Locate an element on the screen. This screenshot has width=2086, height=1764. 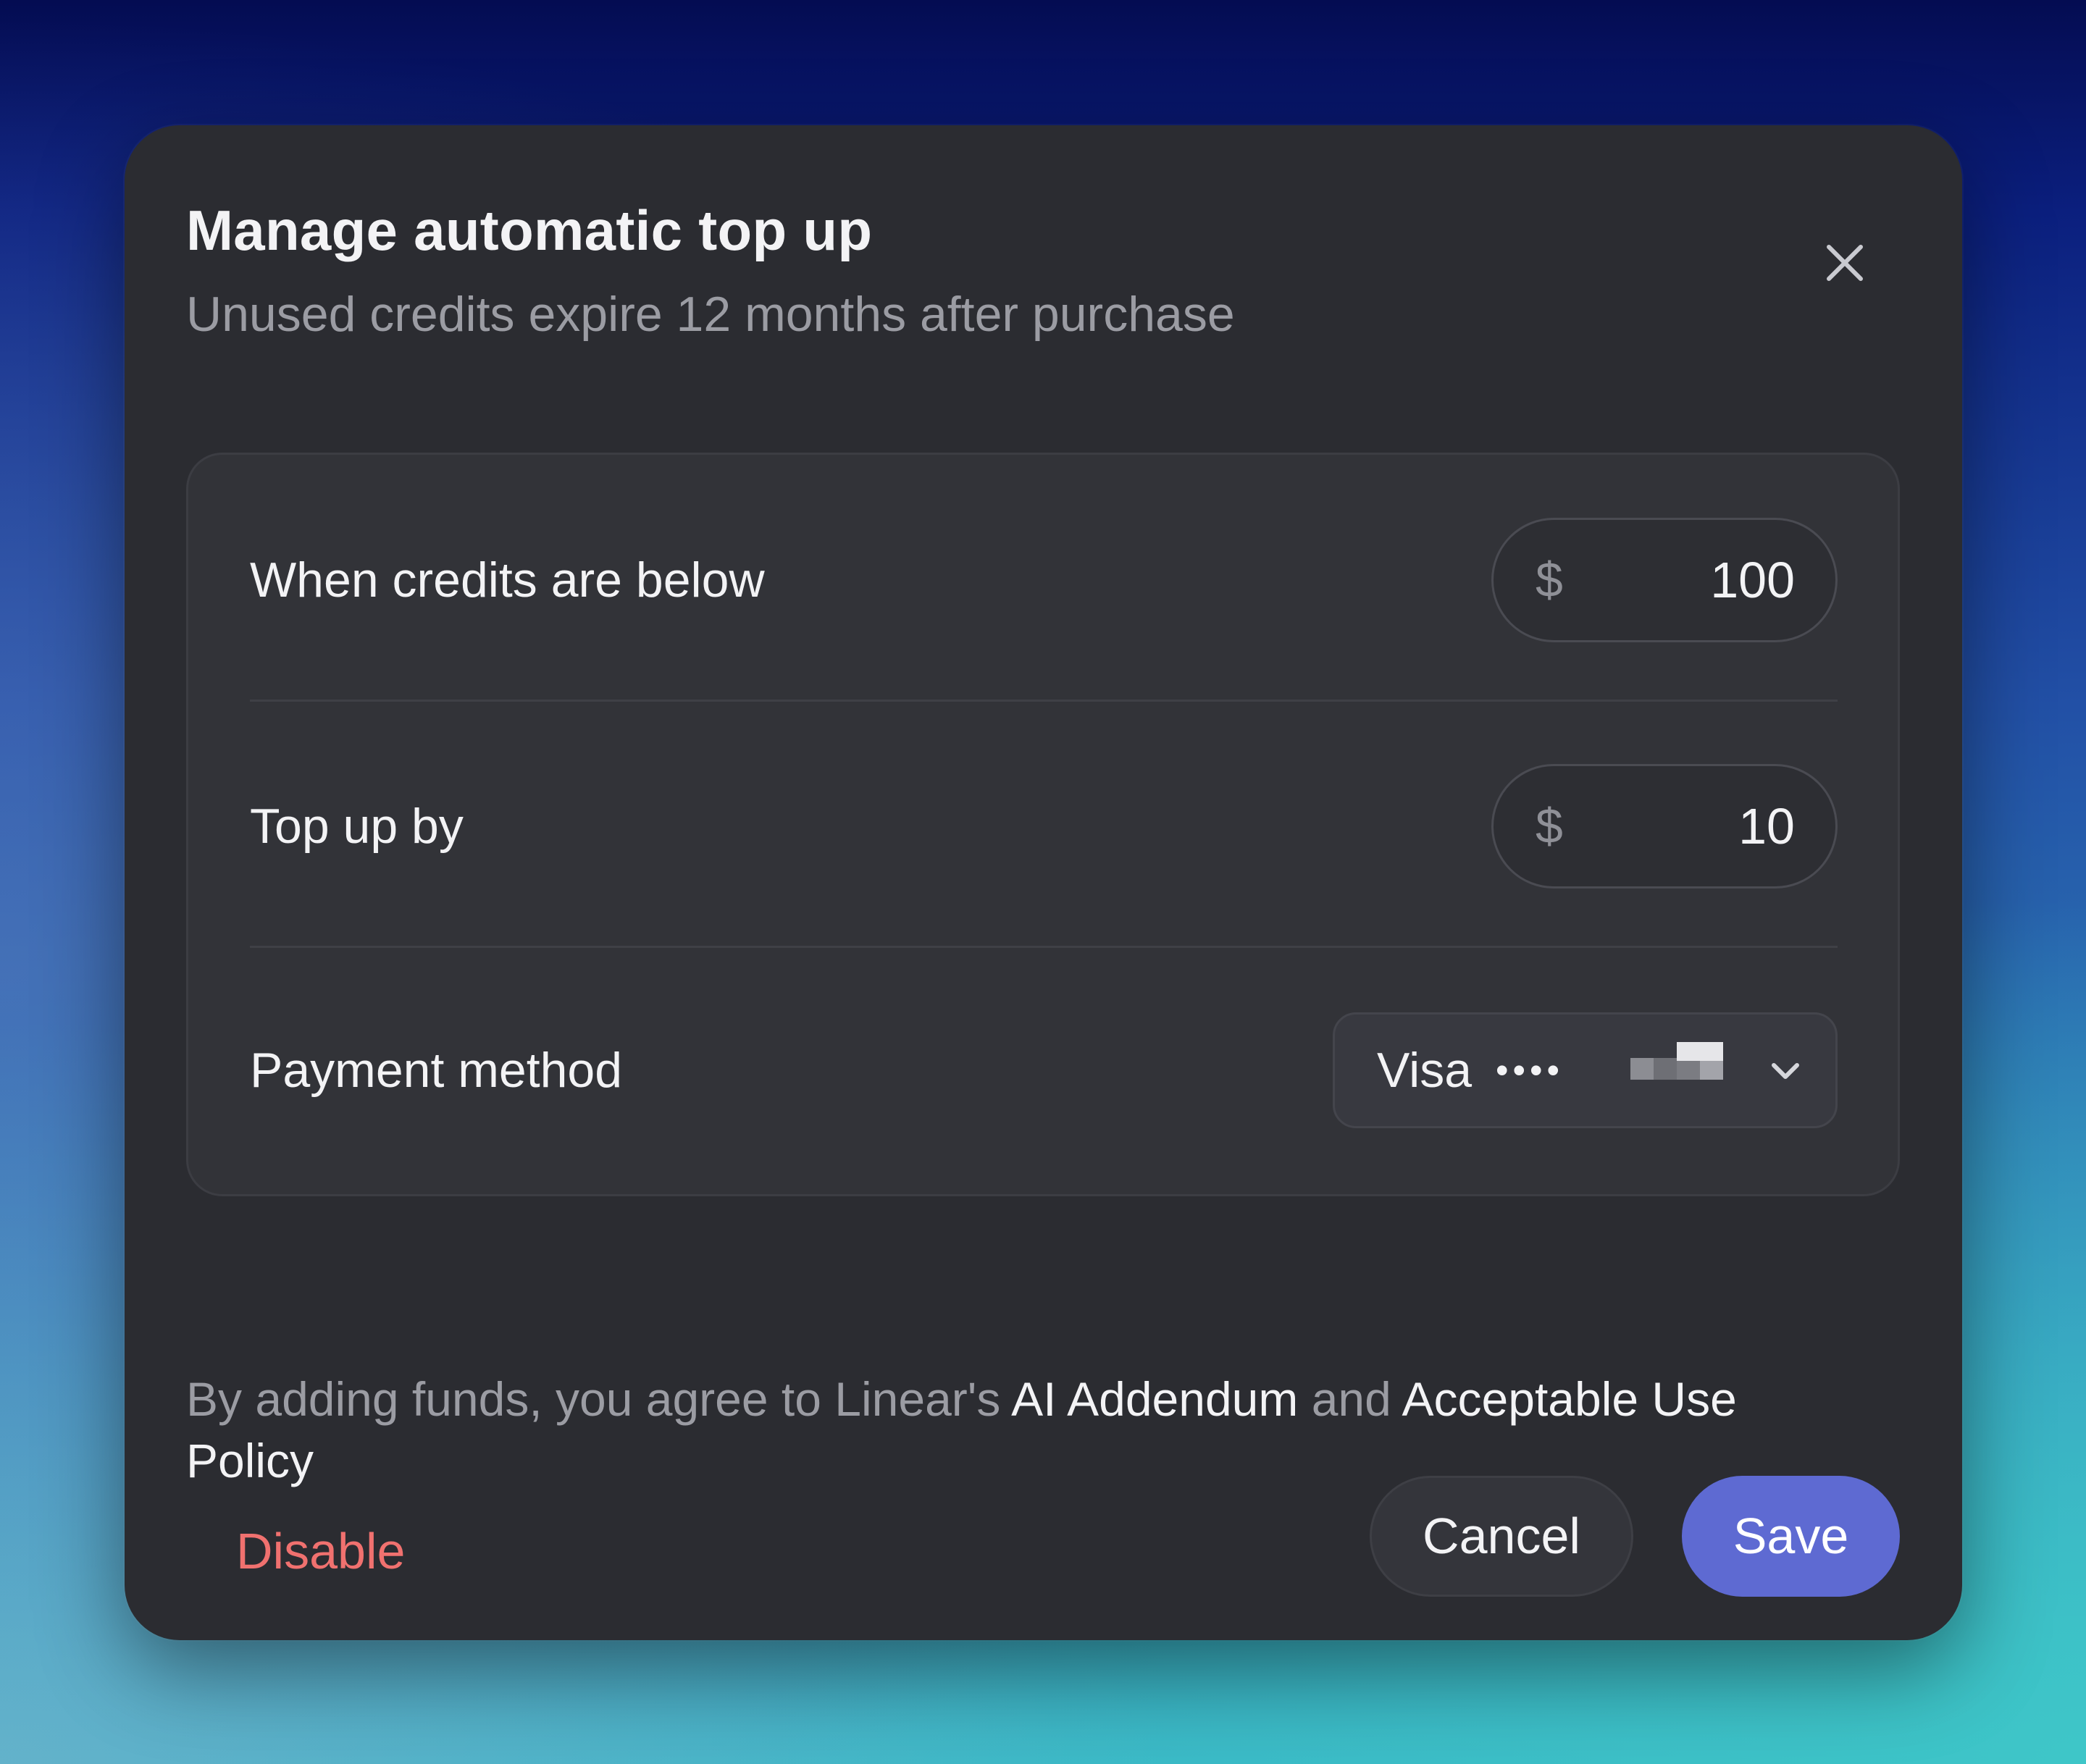
disable-button: Disable is located at coordinates (320, 1551).